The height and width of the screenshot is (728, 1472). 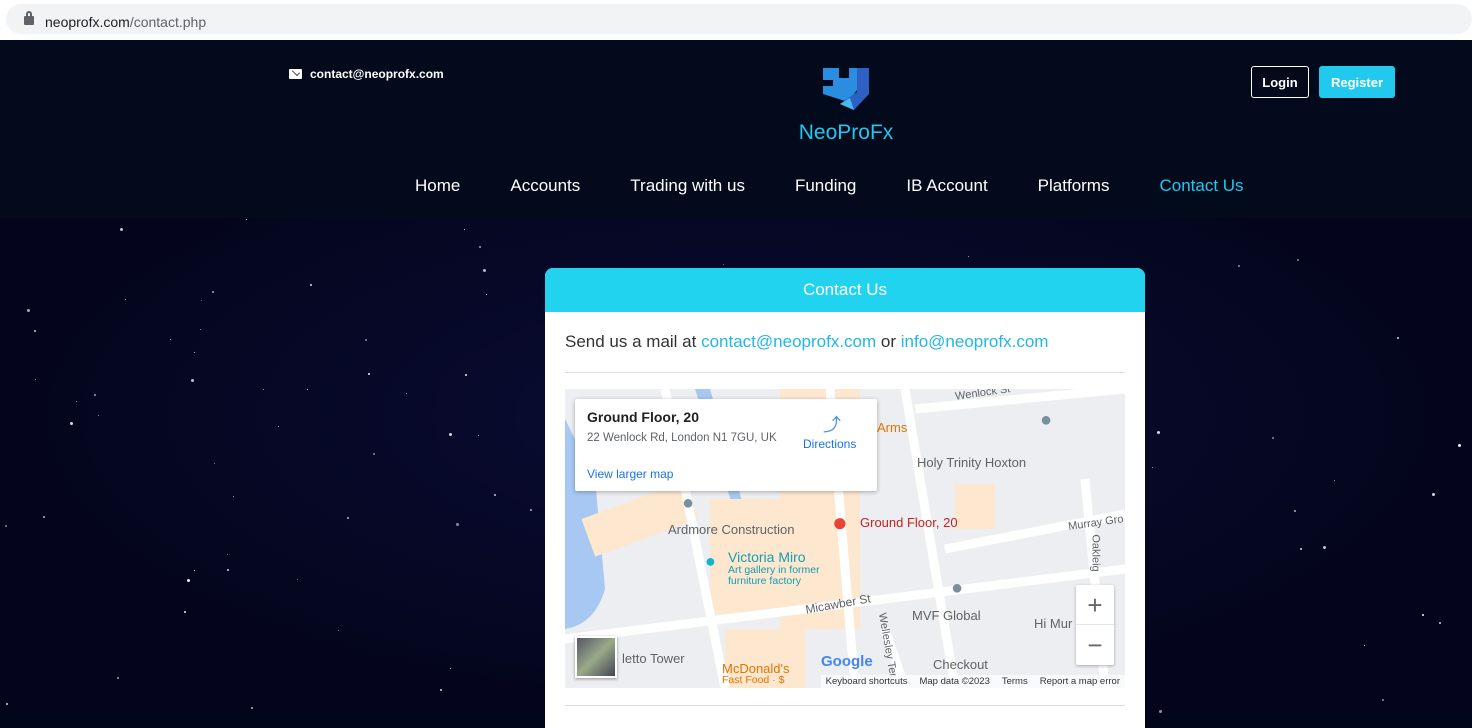 I want to click on logo: NeoProFx, so click(x=846, y=105).